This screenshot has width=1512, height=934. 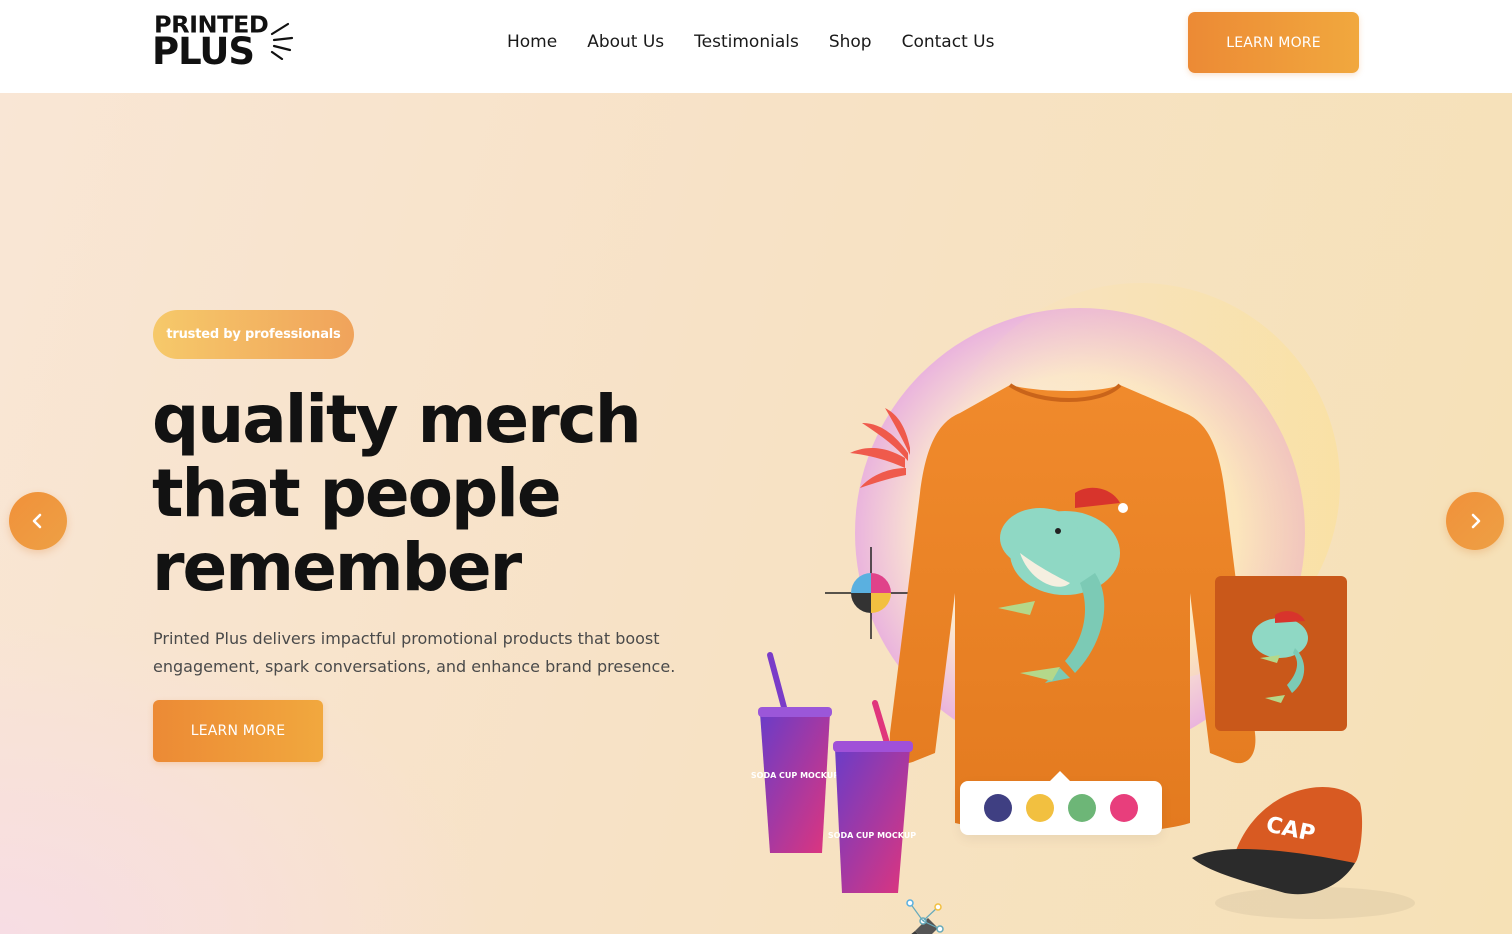 What do you see at coordinates (357, 493) in the screenshot?
I see `headline-line-2: that people` at bounding box center [357, 493].